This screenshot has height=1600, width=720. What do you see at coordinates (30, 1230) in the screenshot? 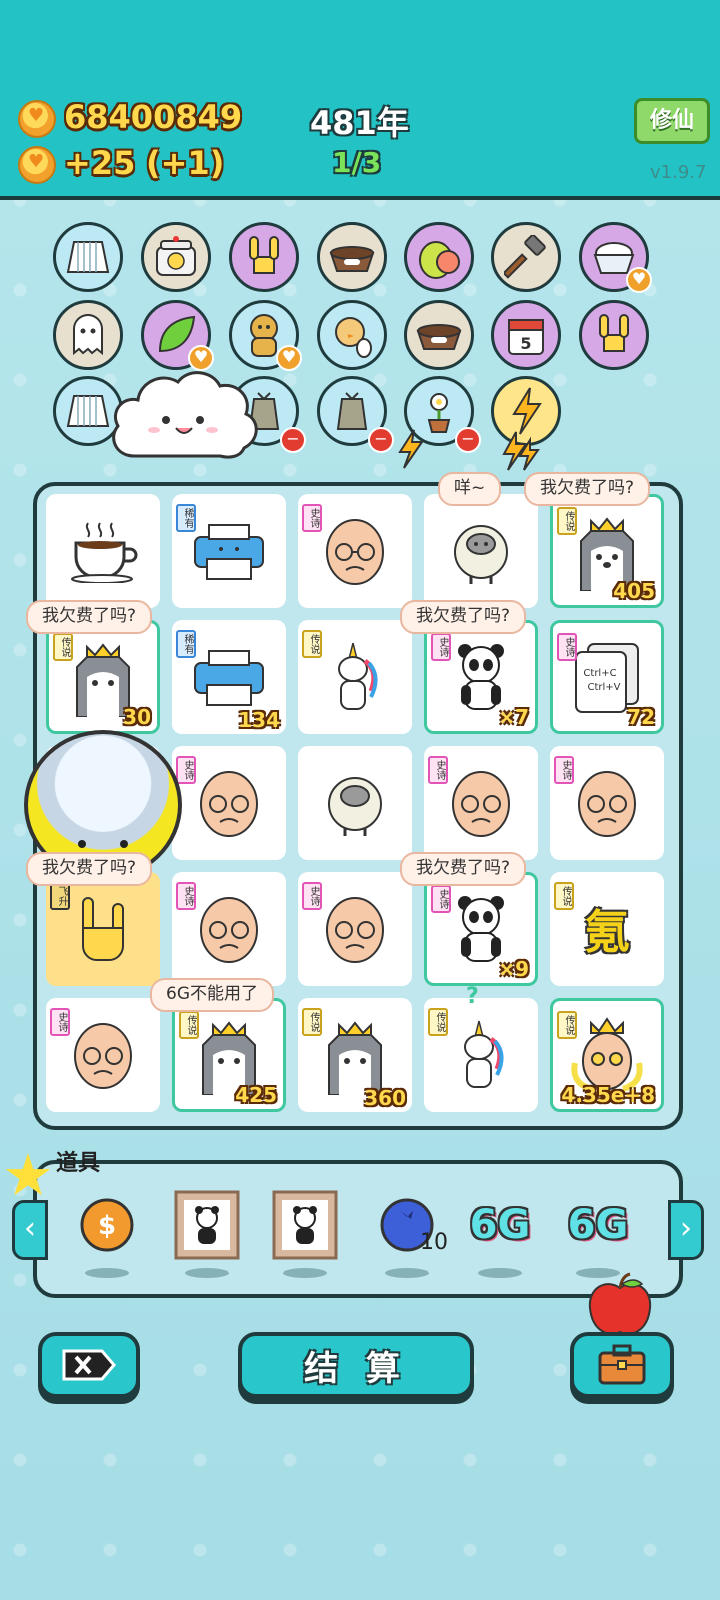
I see `props-prev-button: ‹` at bounding box center [30, 1230].